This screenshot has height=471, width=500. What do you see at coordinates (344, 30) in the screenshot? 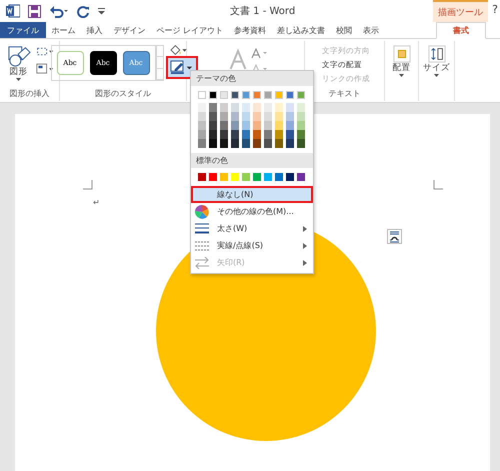
I see `ribbon-tab: 校閲` at bounding box center [344, 30].